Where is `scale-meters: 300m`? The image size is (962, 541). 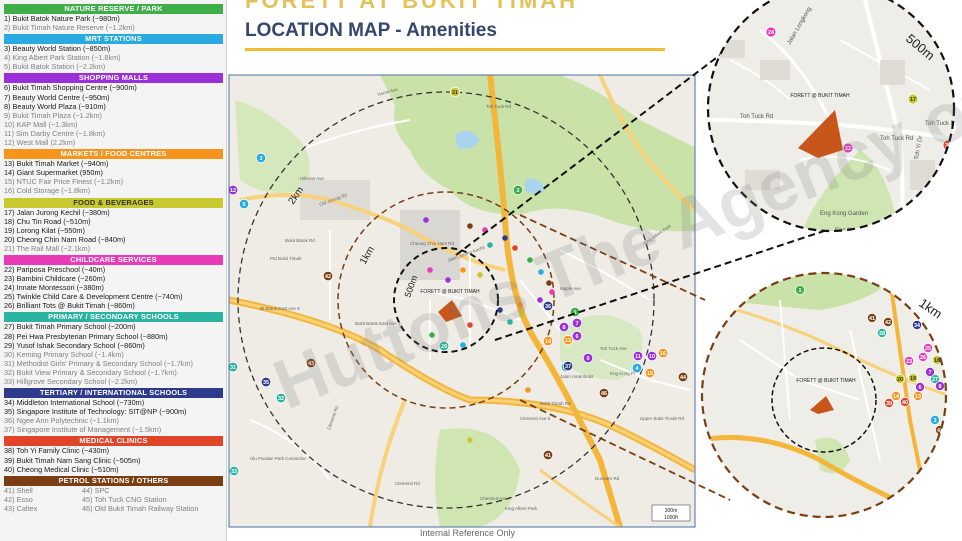 scale-meters: 300m is located at coordinates (671, 511).